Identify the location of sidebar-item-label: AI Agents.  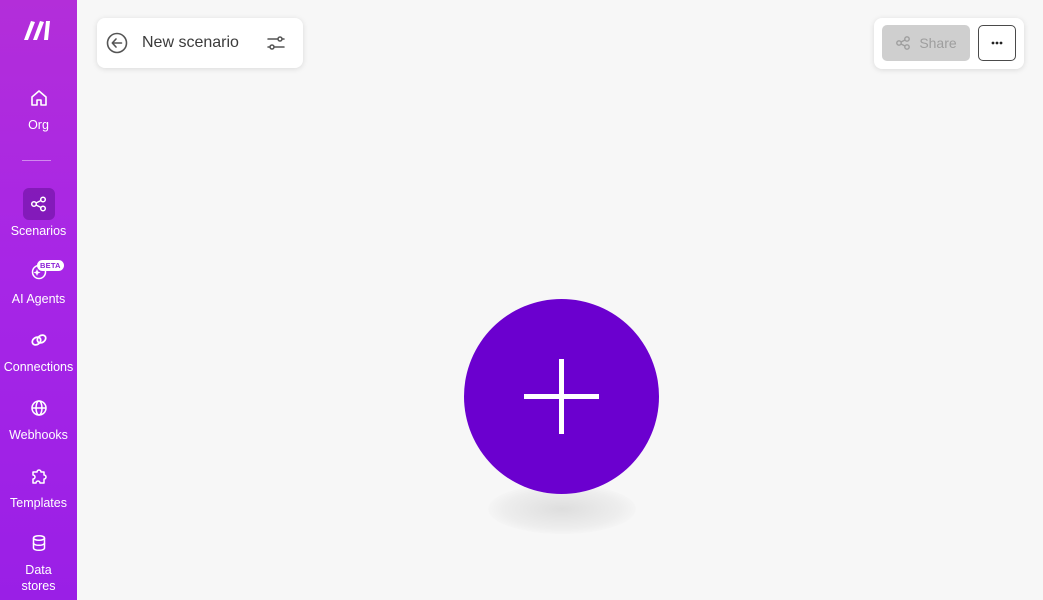
(38, 299).